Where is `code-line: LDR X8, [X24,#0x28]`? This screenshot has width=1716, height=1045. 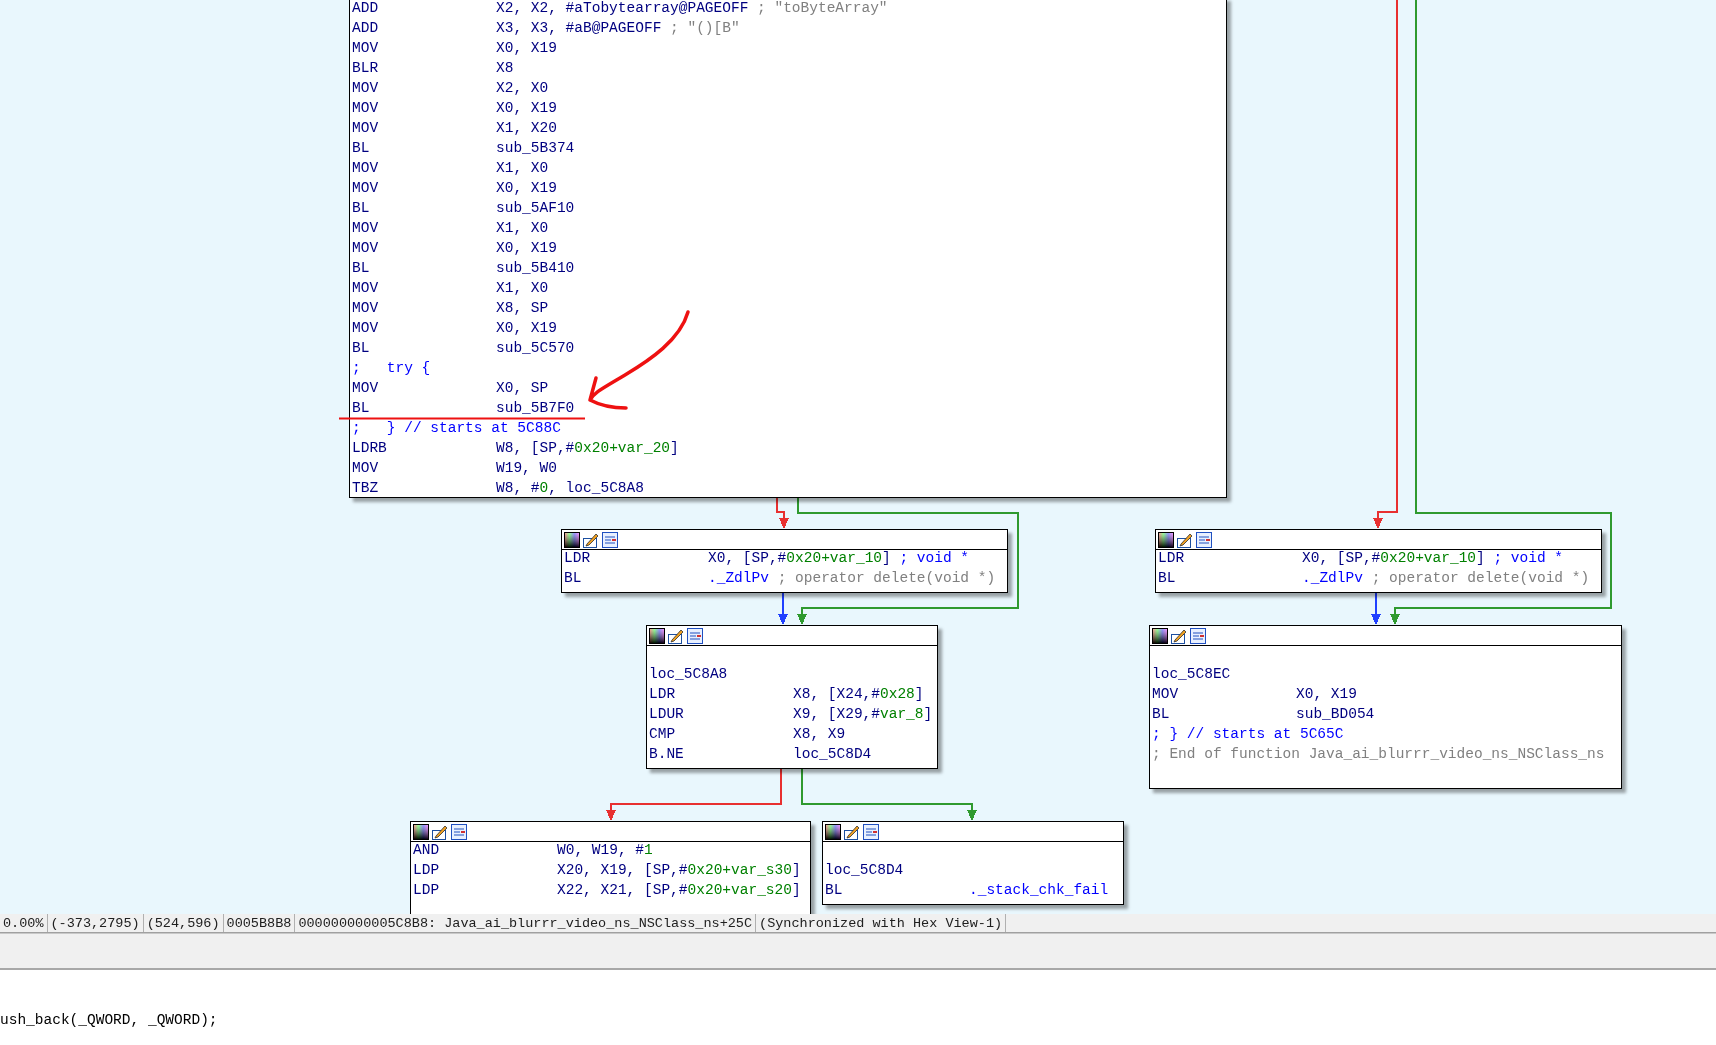 code-line: LDR X8, [X24,#0x28] is located at coordinates (786, 694).